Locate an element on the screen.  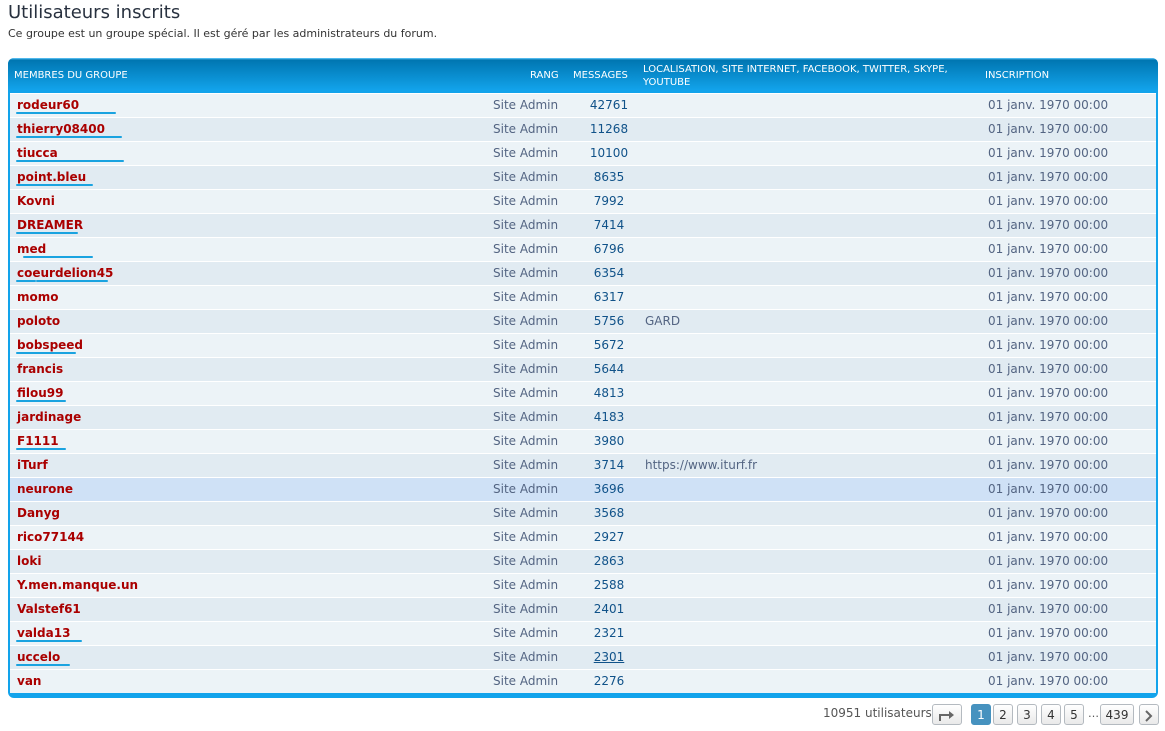
member-posts: 6796 is located at coordinates (609, 249).